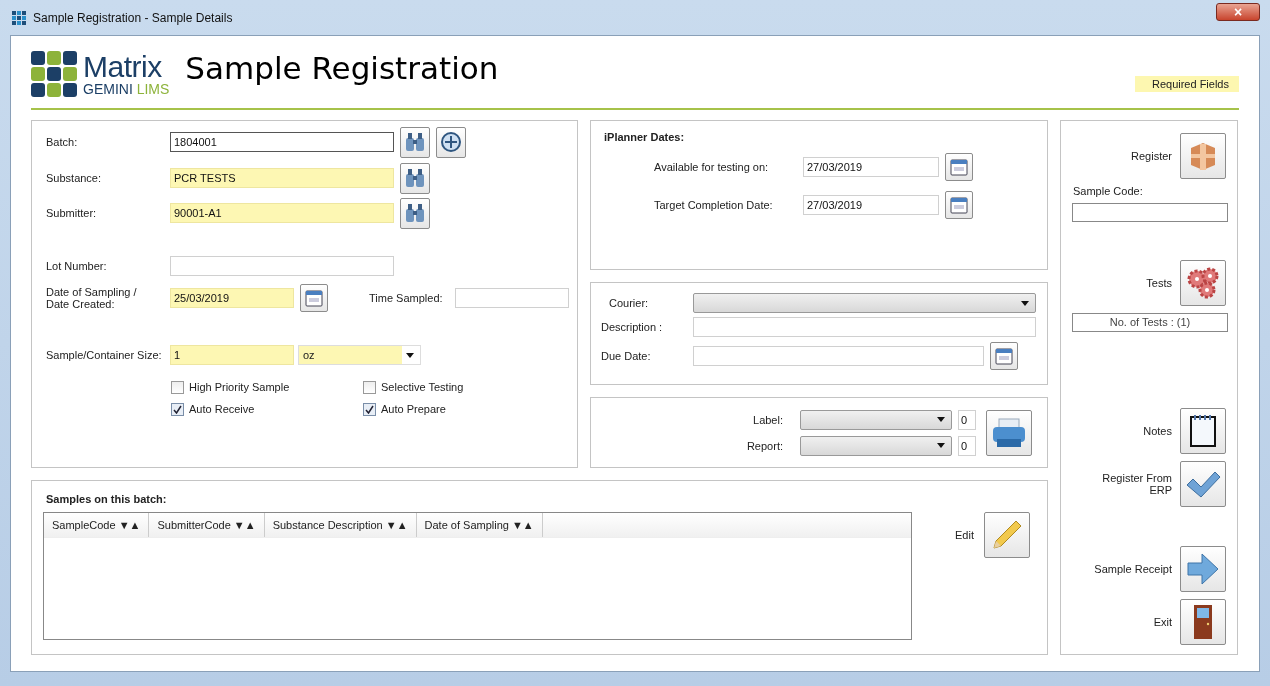 Image resolution: width=1270 pixels, height=686 pixels. What do you see at coordinates (764, 445) in the screenshot?
I see `field-label: Report:` at bounding box center [764, 445].